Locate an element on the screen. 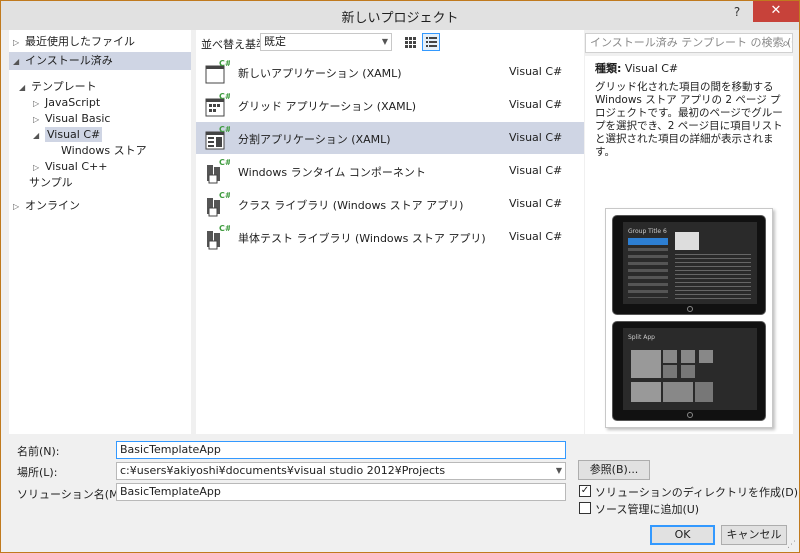  template-preview-image: Group Title 6 Split App is located at coordinates (689, 318).